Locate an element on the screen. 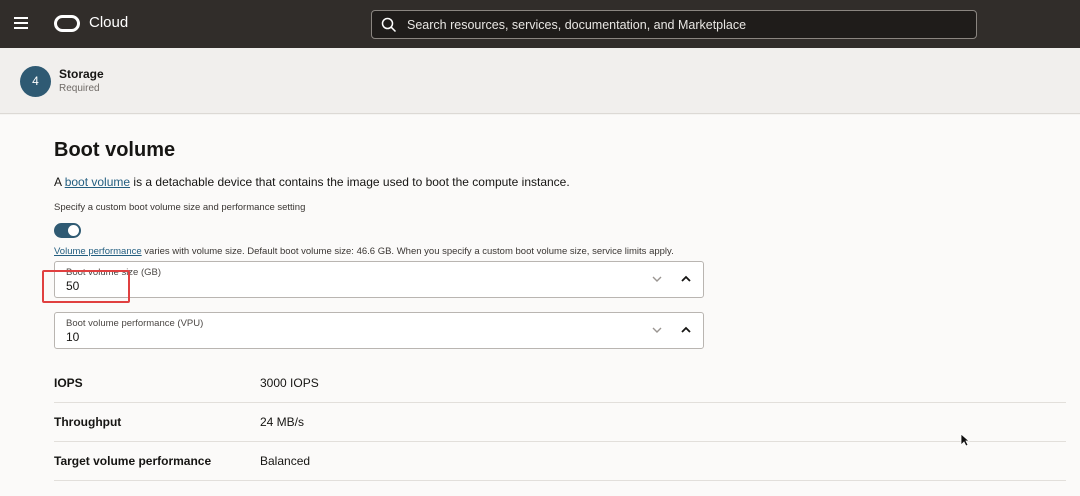 The height and width of the screenshot is (496, 1080). top-bar: Cloud is located at coordinates (540, 24).